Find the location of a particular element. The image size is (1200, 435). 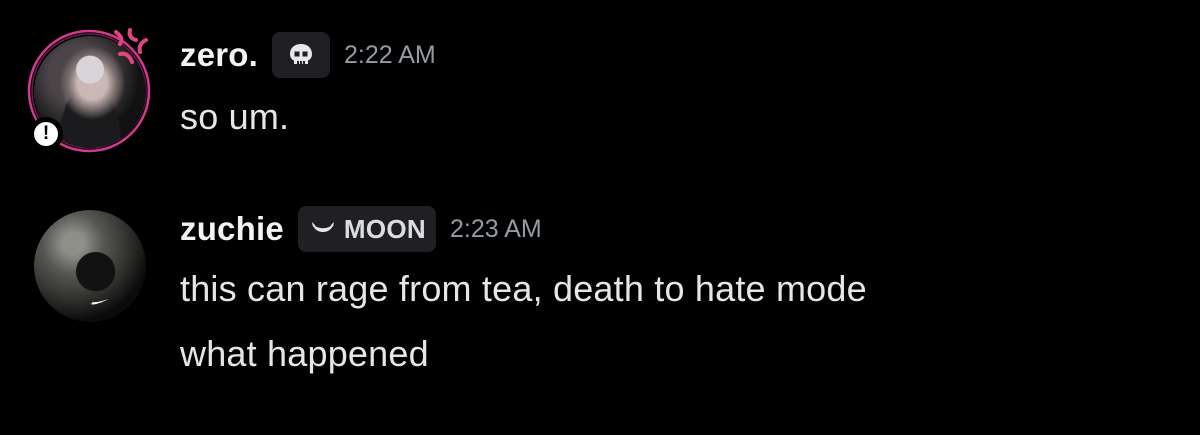

swoosh-icon is located at coordinates (100, 302).